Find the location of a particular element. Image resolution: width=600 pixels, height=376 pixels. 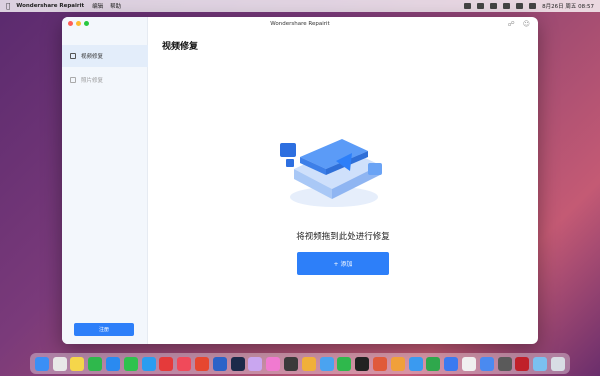

facetime-icon is located at coordinates (95, 363).